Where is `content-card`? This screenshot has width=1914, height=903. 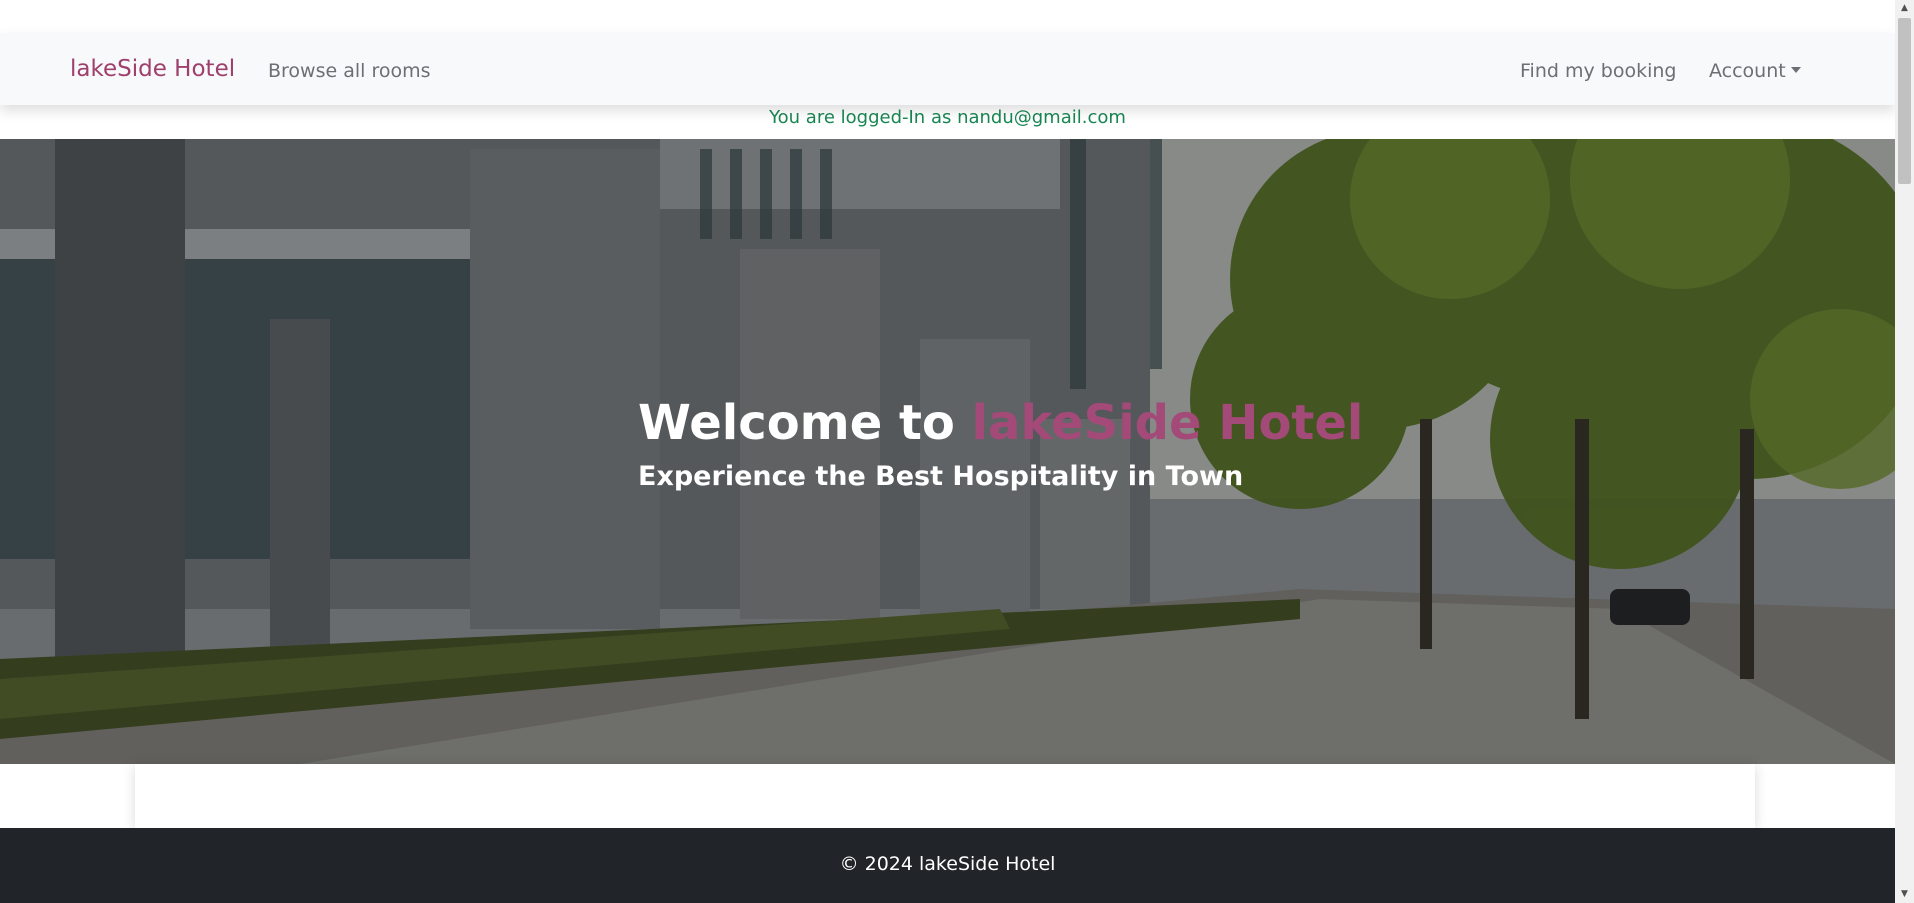 content-card is located at coordinates (945, 796).